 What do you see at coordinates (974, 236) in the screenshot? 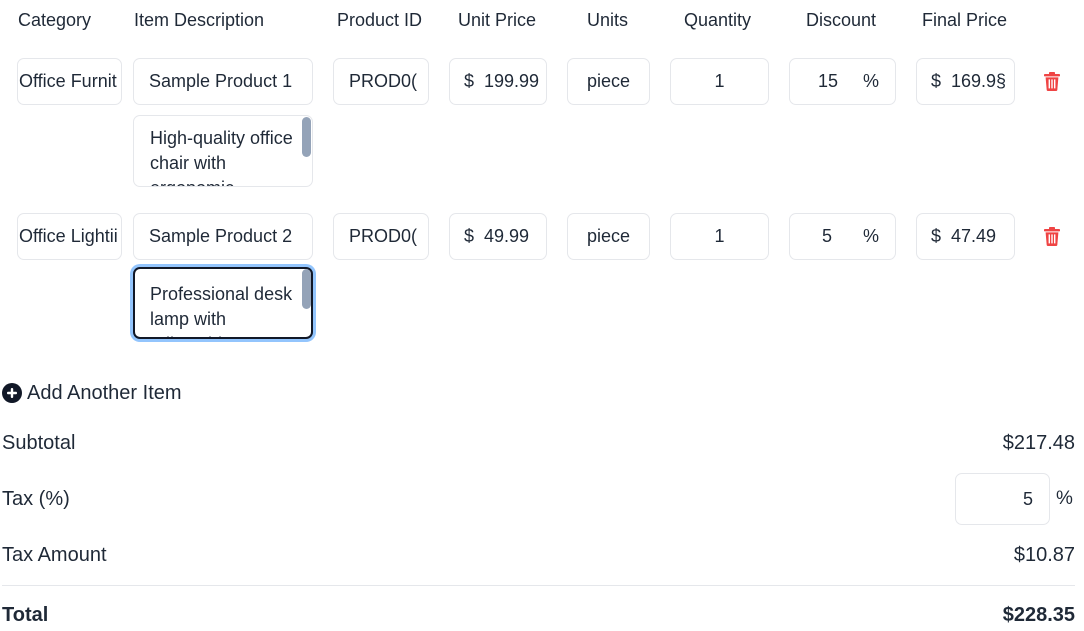
I see `final-price-value: 47.49` at bounding box center [974, 236].